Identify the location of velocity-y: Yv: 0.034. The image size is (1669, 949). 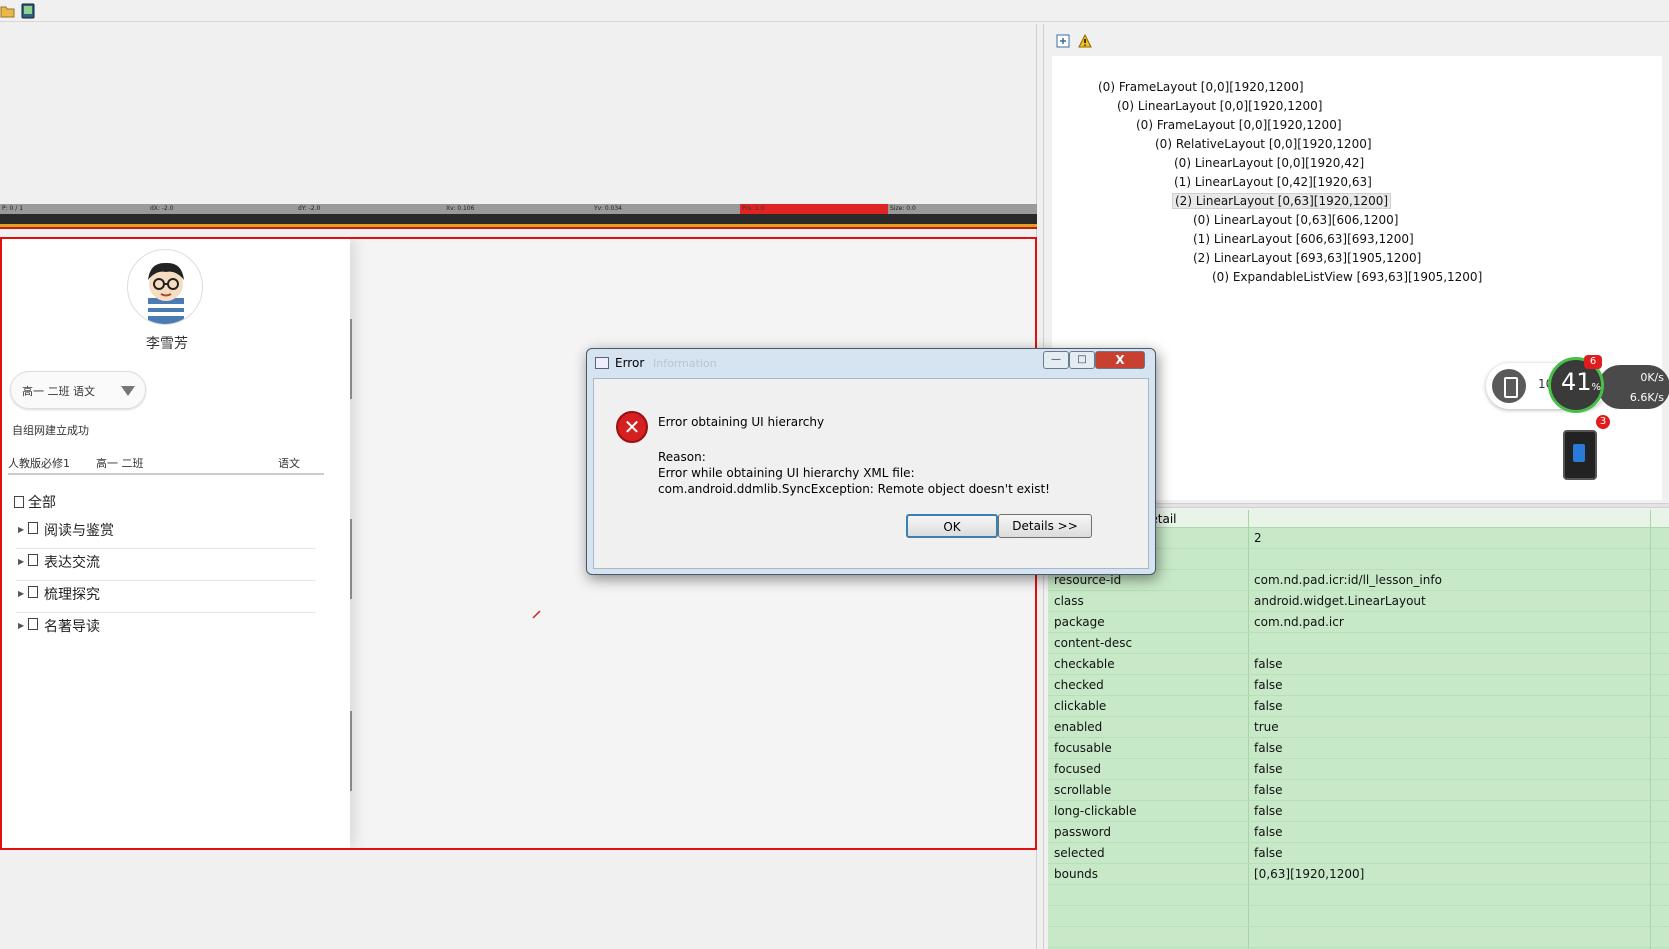
(608, 208).